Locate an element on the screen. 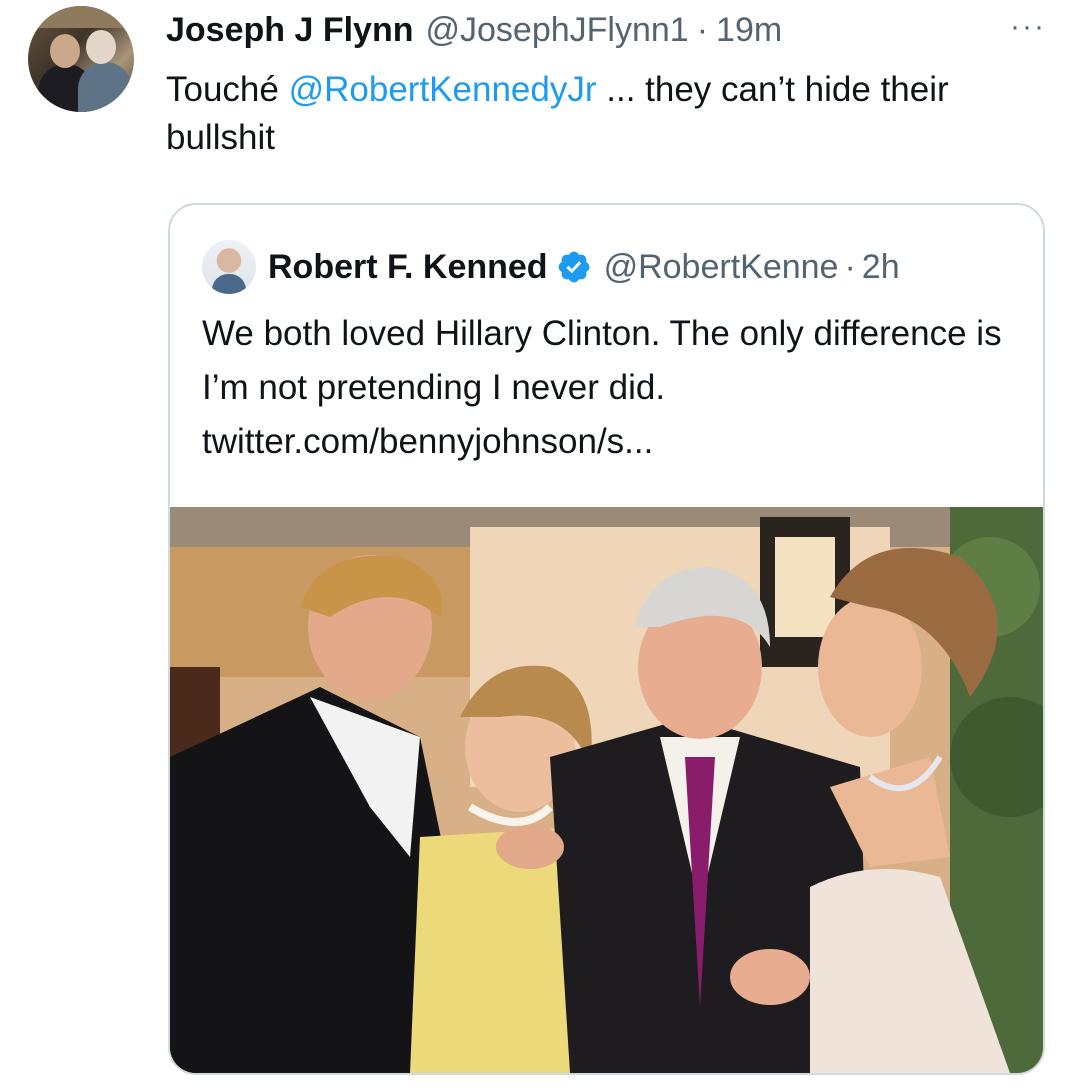  quoted-tweet-header: Robert F. Kenned @RobertKenne · 2h is located at coordinates (607, 267).